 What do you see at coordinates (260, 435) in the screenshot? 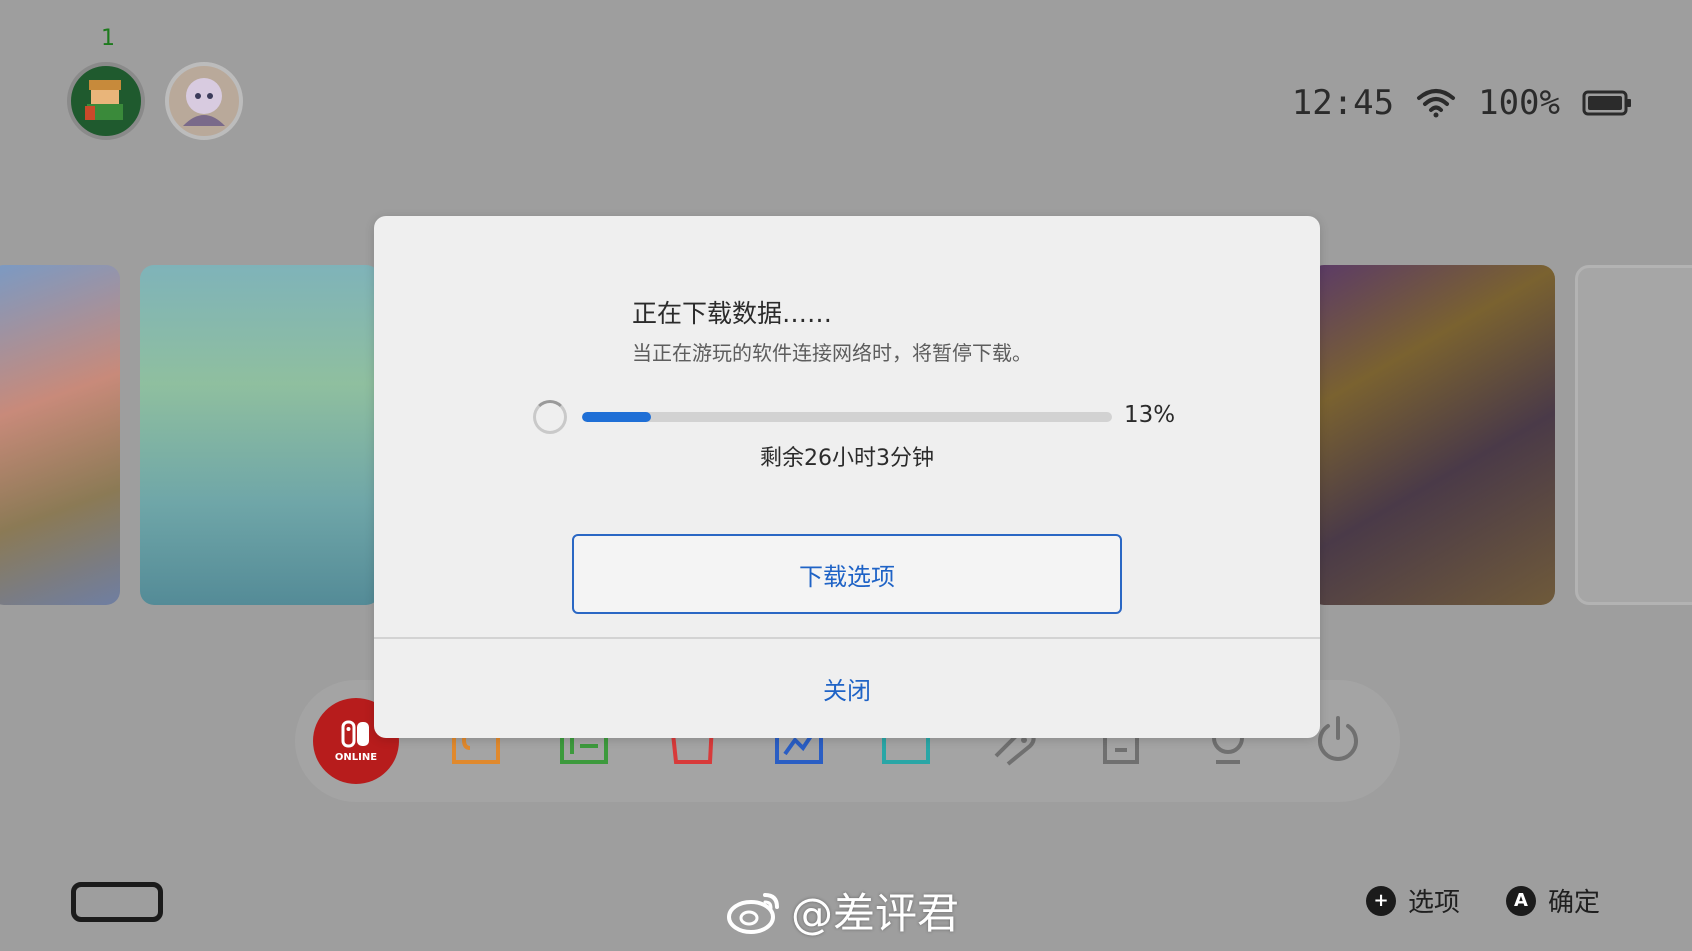
I see `game-tile-fantasy-life` at bounding box center [260, 435].